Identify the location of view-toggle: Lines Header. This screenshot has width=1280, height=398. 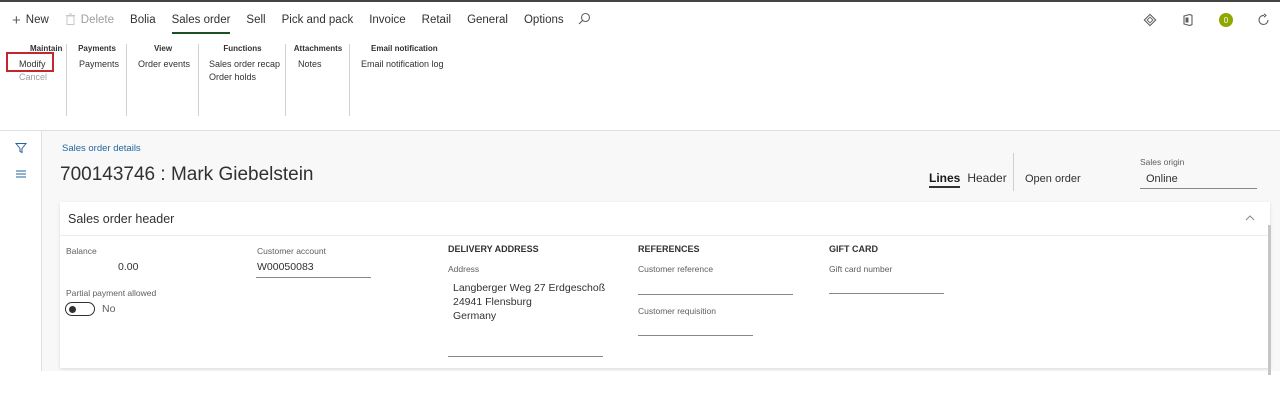
(968, 179).